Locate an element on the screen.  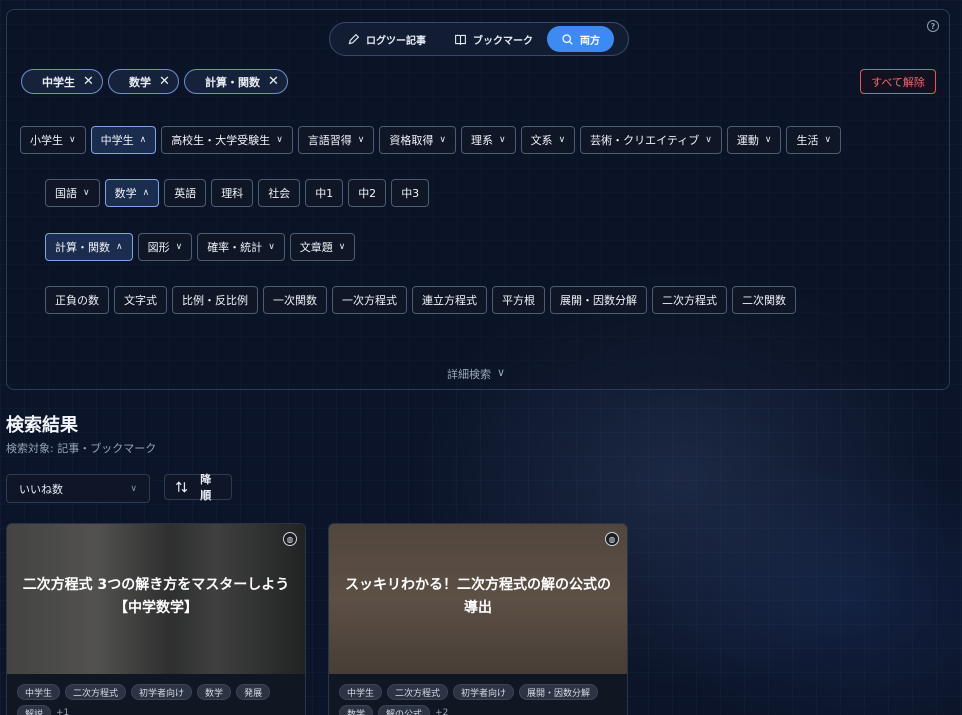
grade-2: 中2 is located at coordinates (367, 193).